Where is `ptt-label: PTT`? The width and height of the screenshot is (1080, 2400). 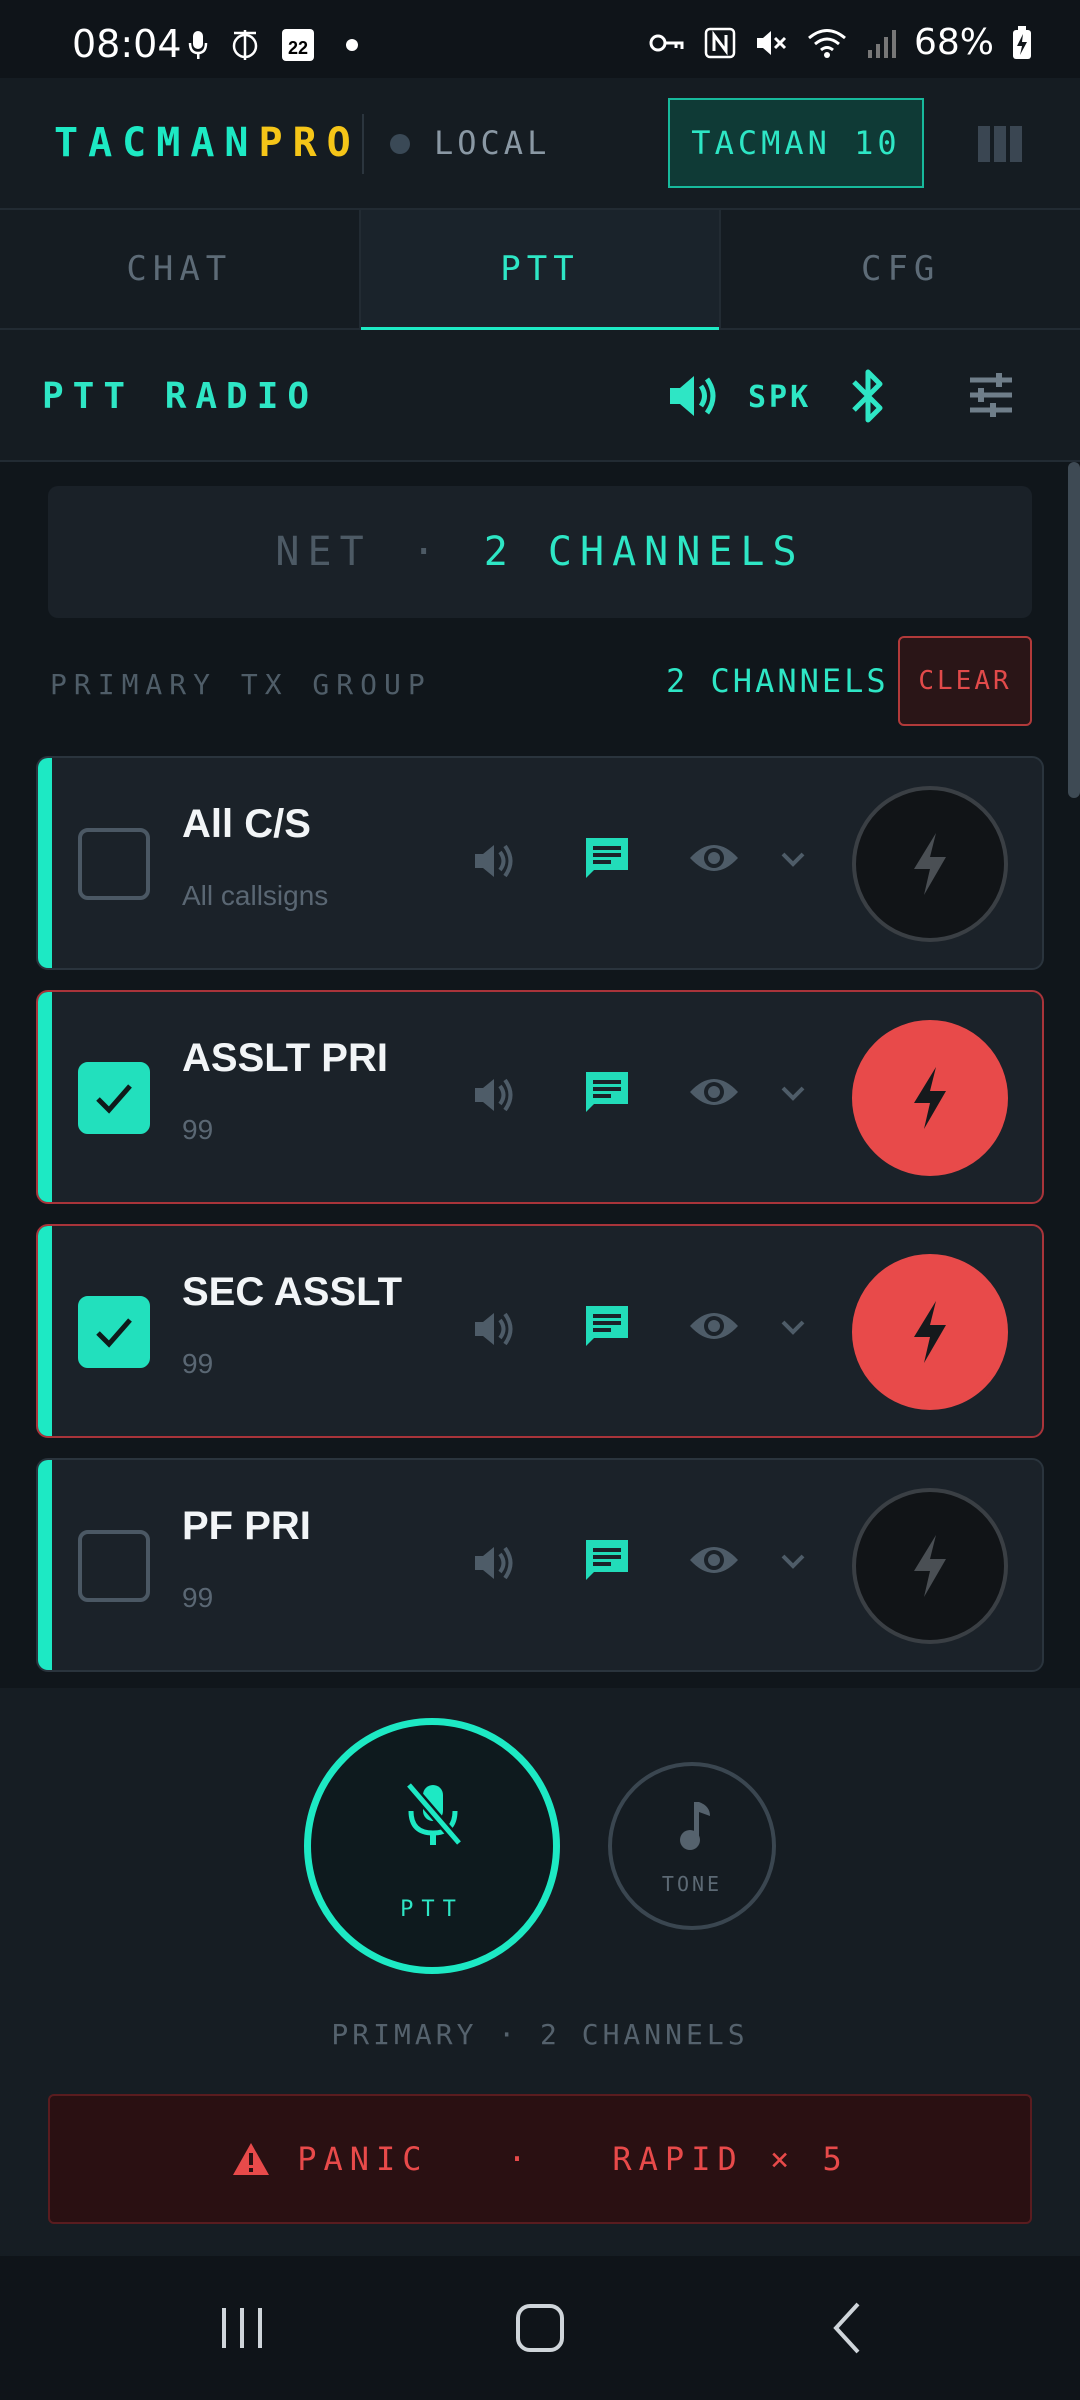
ptt-label: PTT is located at coordinates (432, 1909).